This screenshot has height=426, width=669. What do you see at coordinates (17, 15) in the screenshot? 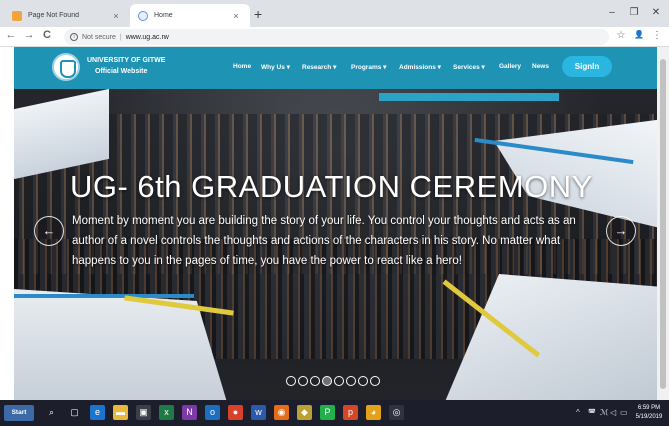
I see `error-favicon-icon` at bounding box center [17, 15].